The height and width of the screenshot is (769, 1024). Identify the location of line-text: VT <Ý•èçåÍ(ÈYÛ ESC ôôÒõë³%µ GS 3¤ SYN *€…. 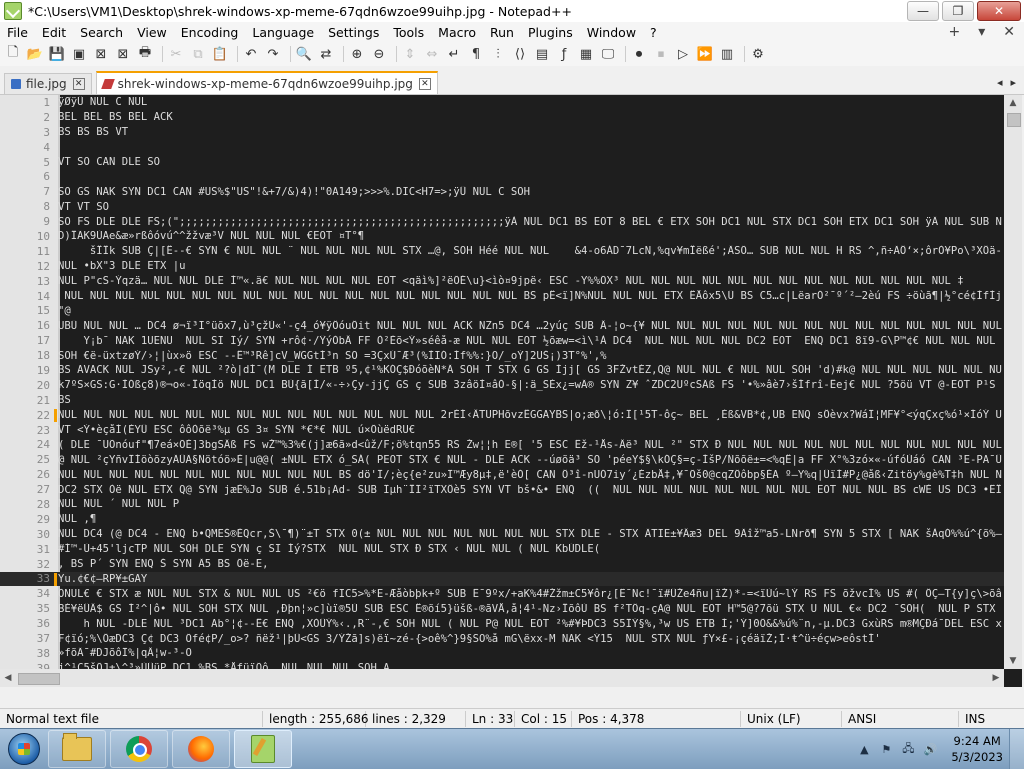
(530, 430).